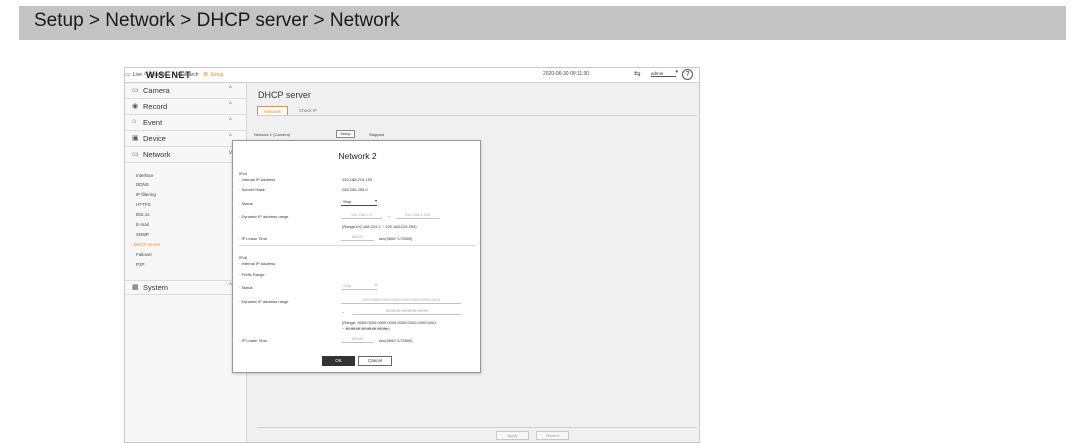 The image size is (1071, 444). I want to click on user-switch-icon: ⇆, so click(637, 73).